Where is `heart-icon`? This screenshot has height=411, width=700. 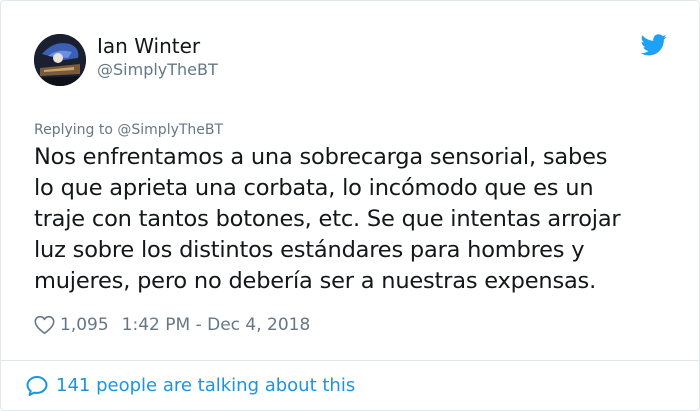
heart-icon is located at coordinates (44, 325).